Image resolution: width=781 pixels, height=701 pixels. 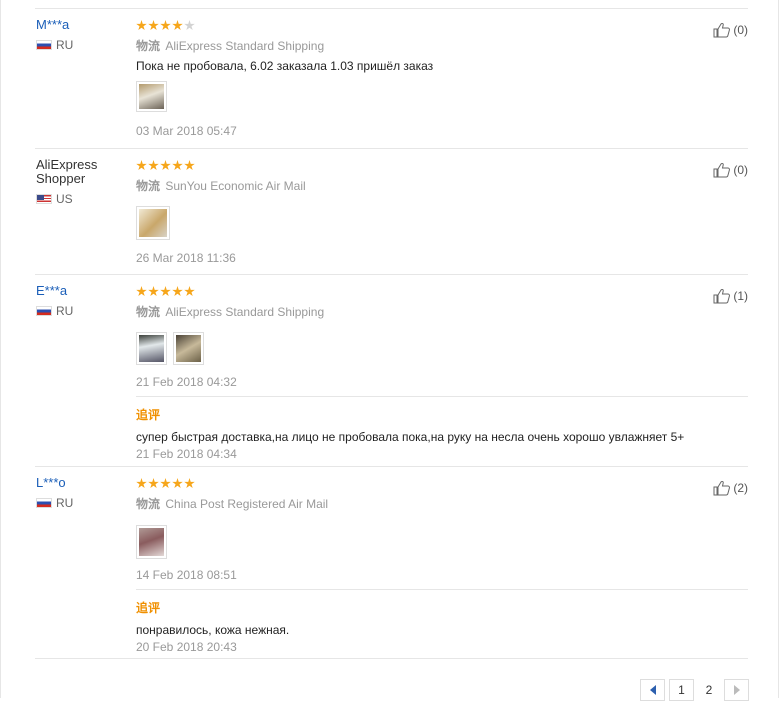 I want to click on followup-date: 21 Feb 2018 04:34, so click(x=186, y=454).